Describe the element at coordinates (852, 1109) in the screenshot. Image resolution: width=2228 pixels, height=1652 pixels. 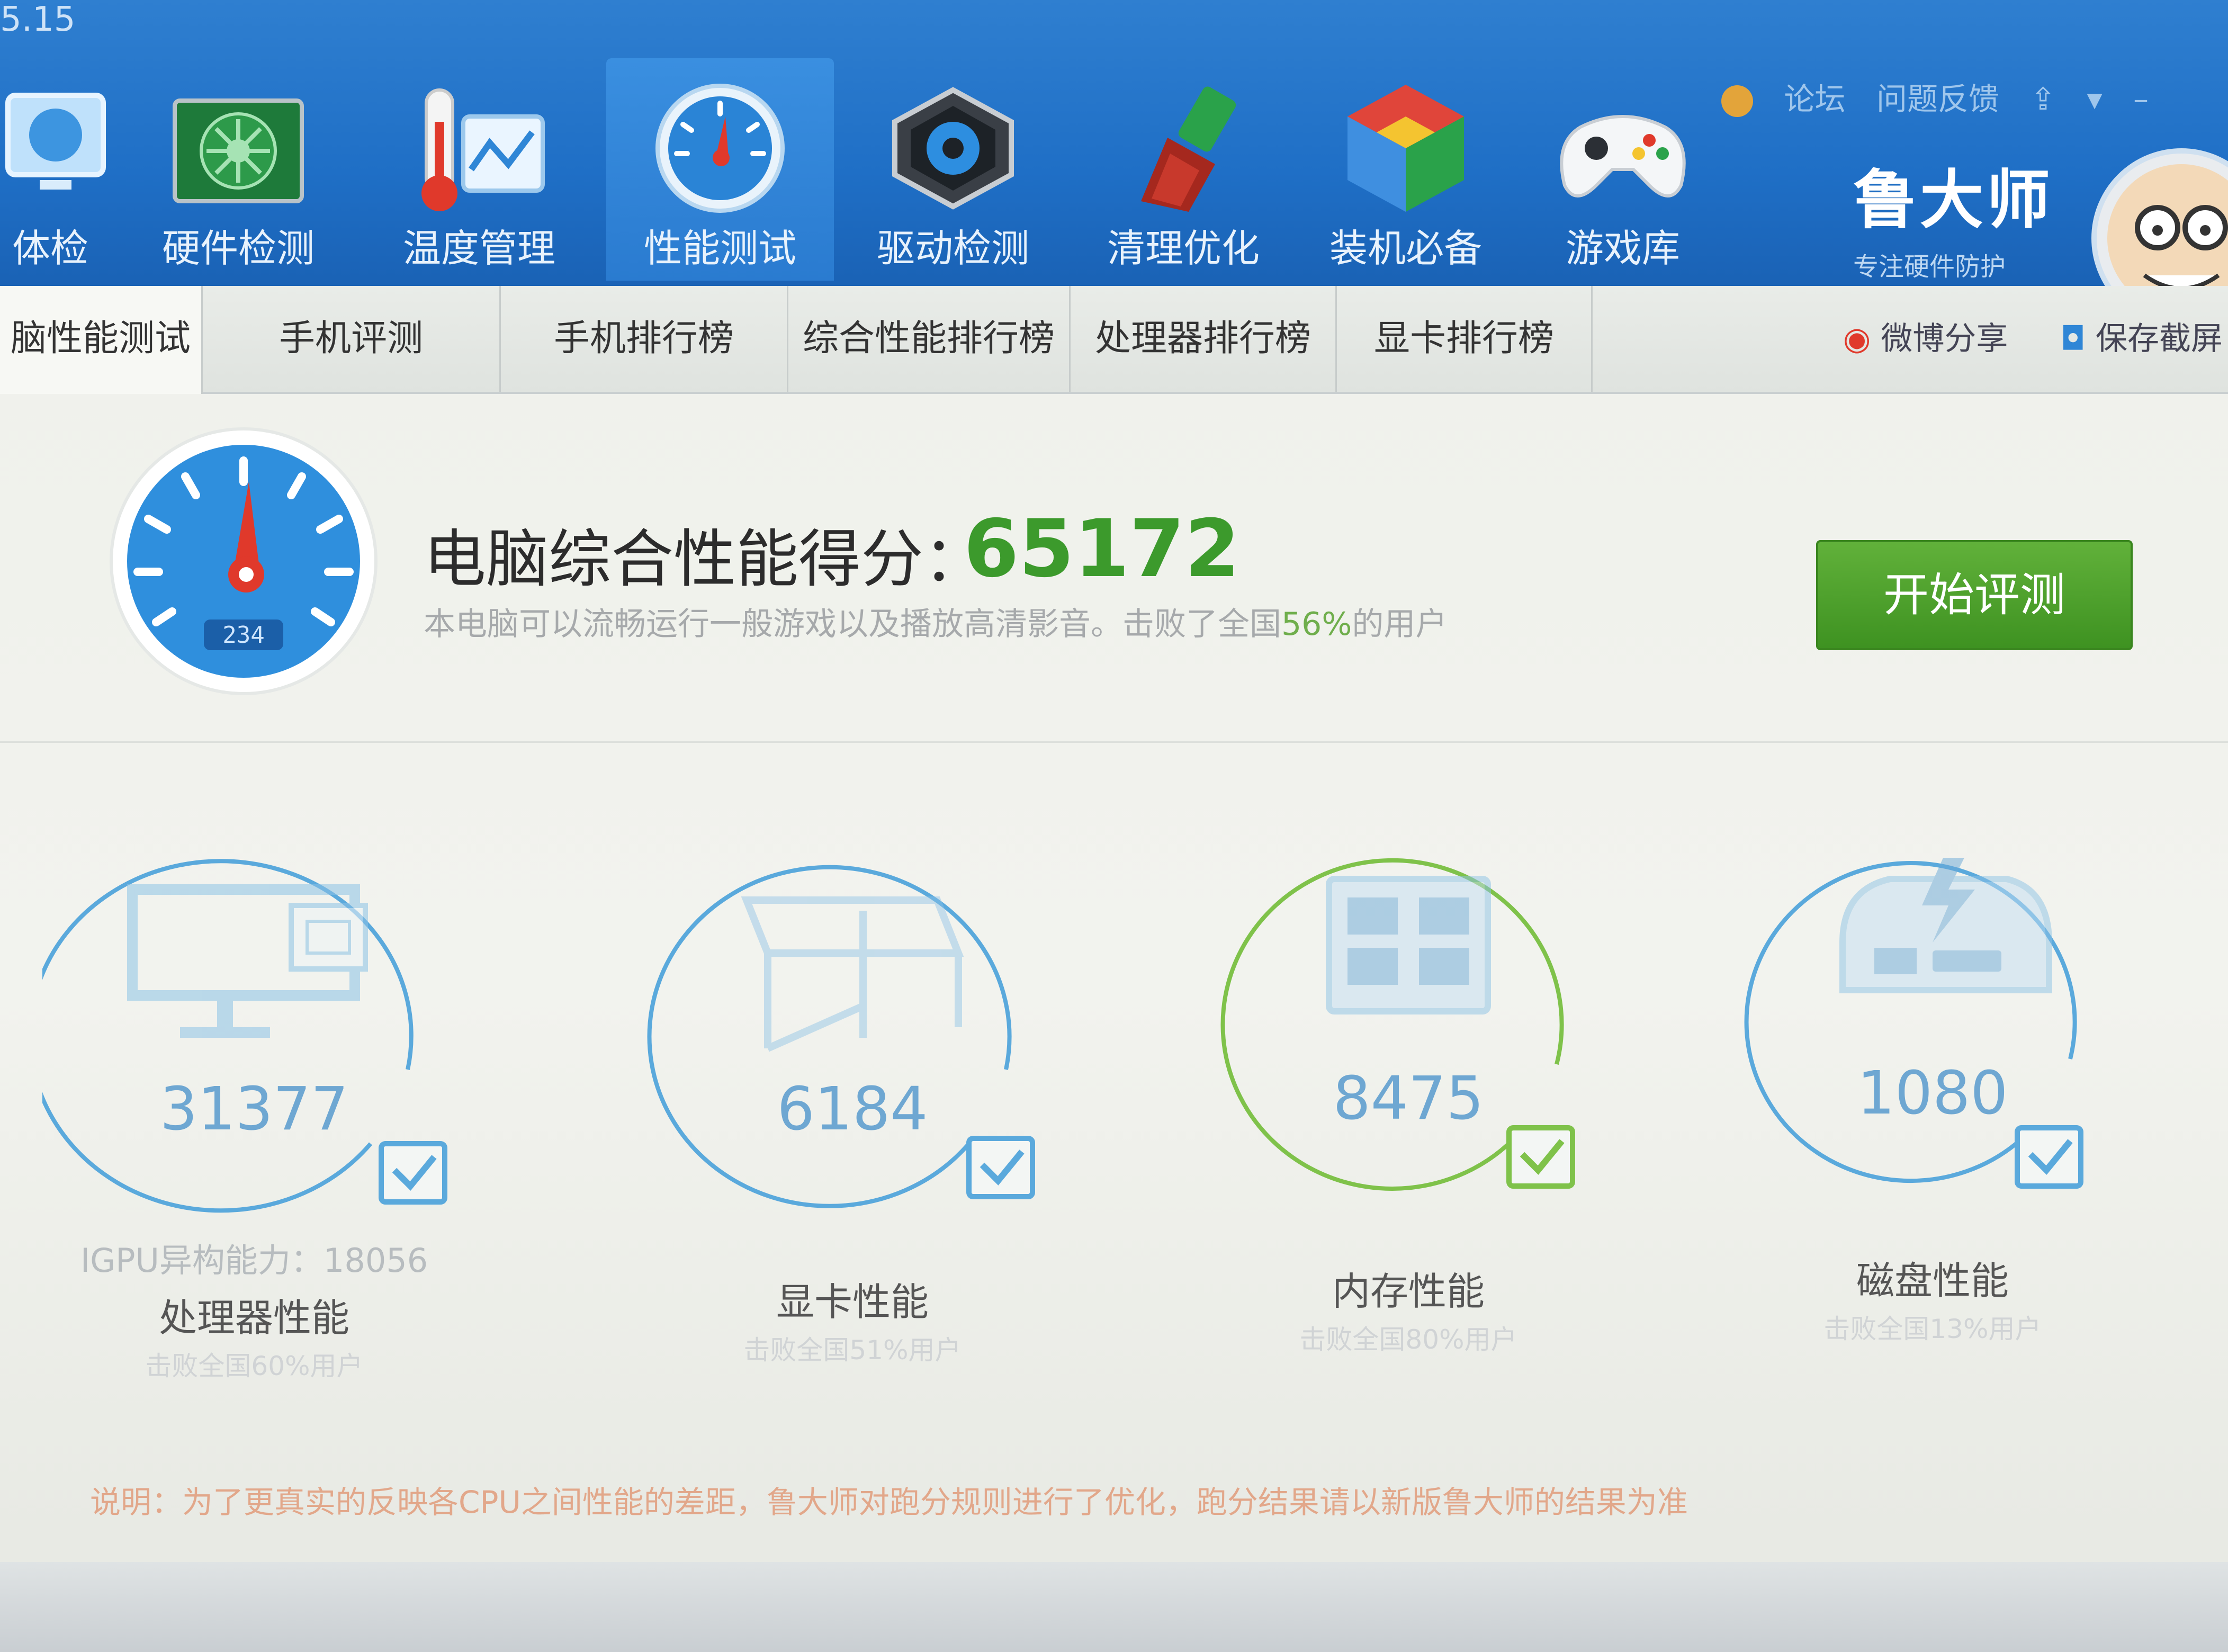
I see `metric-value: 6184` at that location.